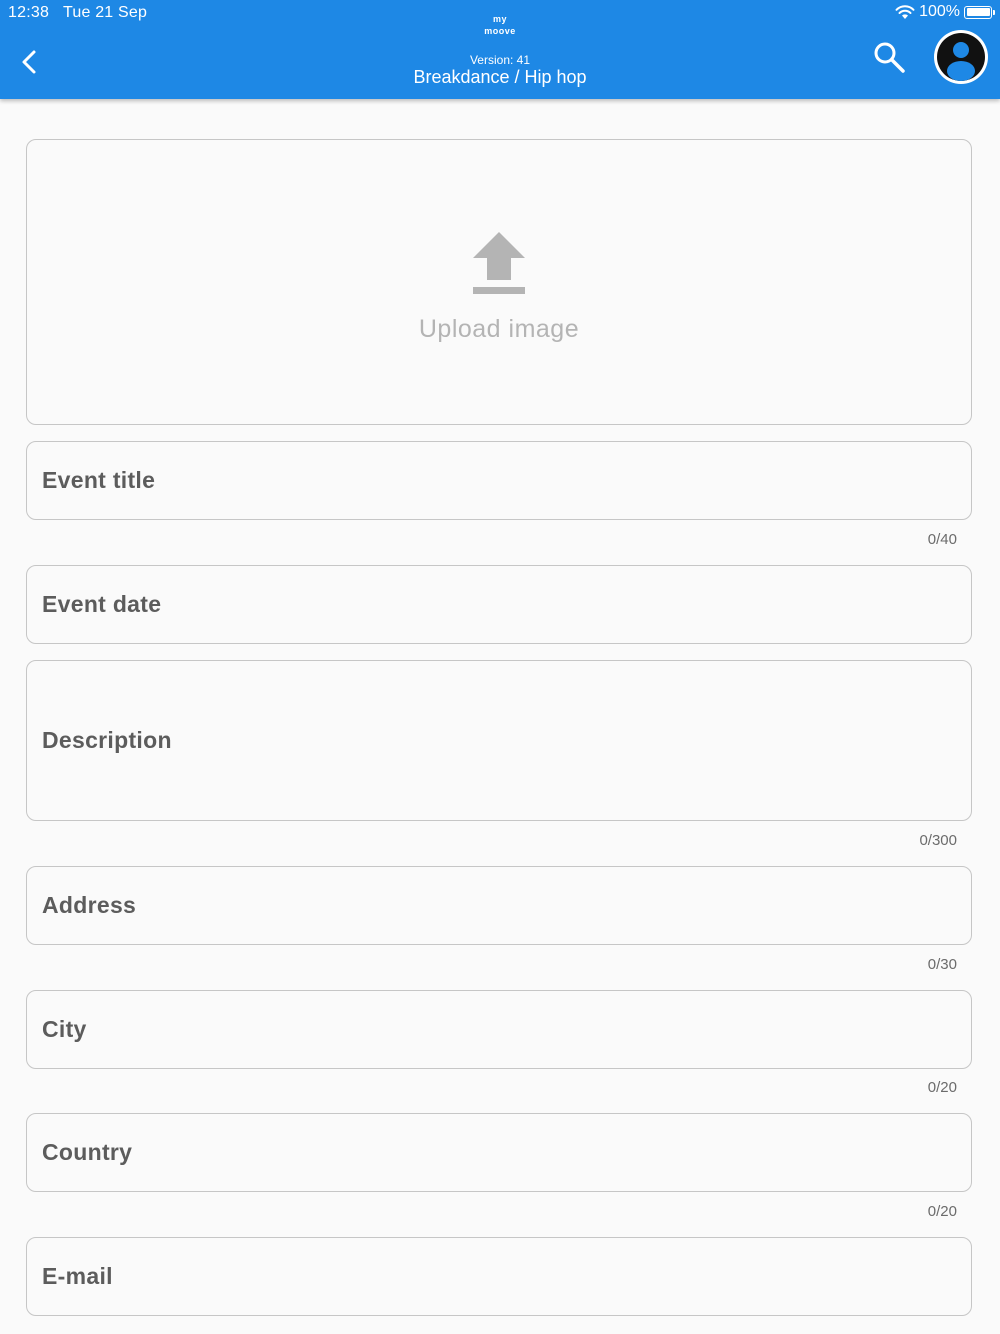 The image size is (1000, 1334). What do you see at coordinates (500, 25) in the screenshot?
I see `app-logo: my moove` at bounding box center [500, 25].